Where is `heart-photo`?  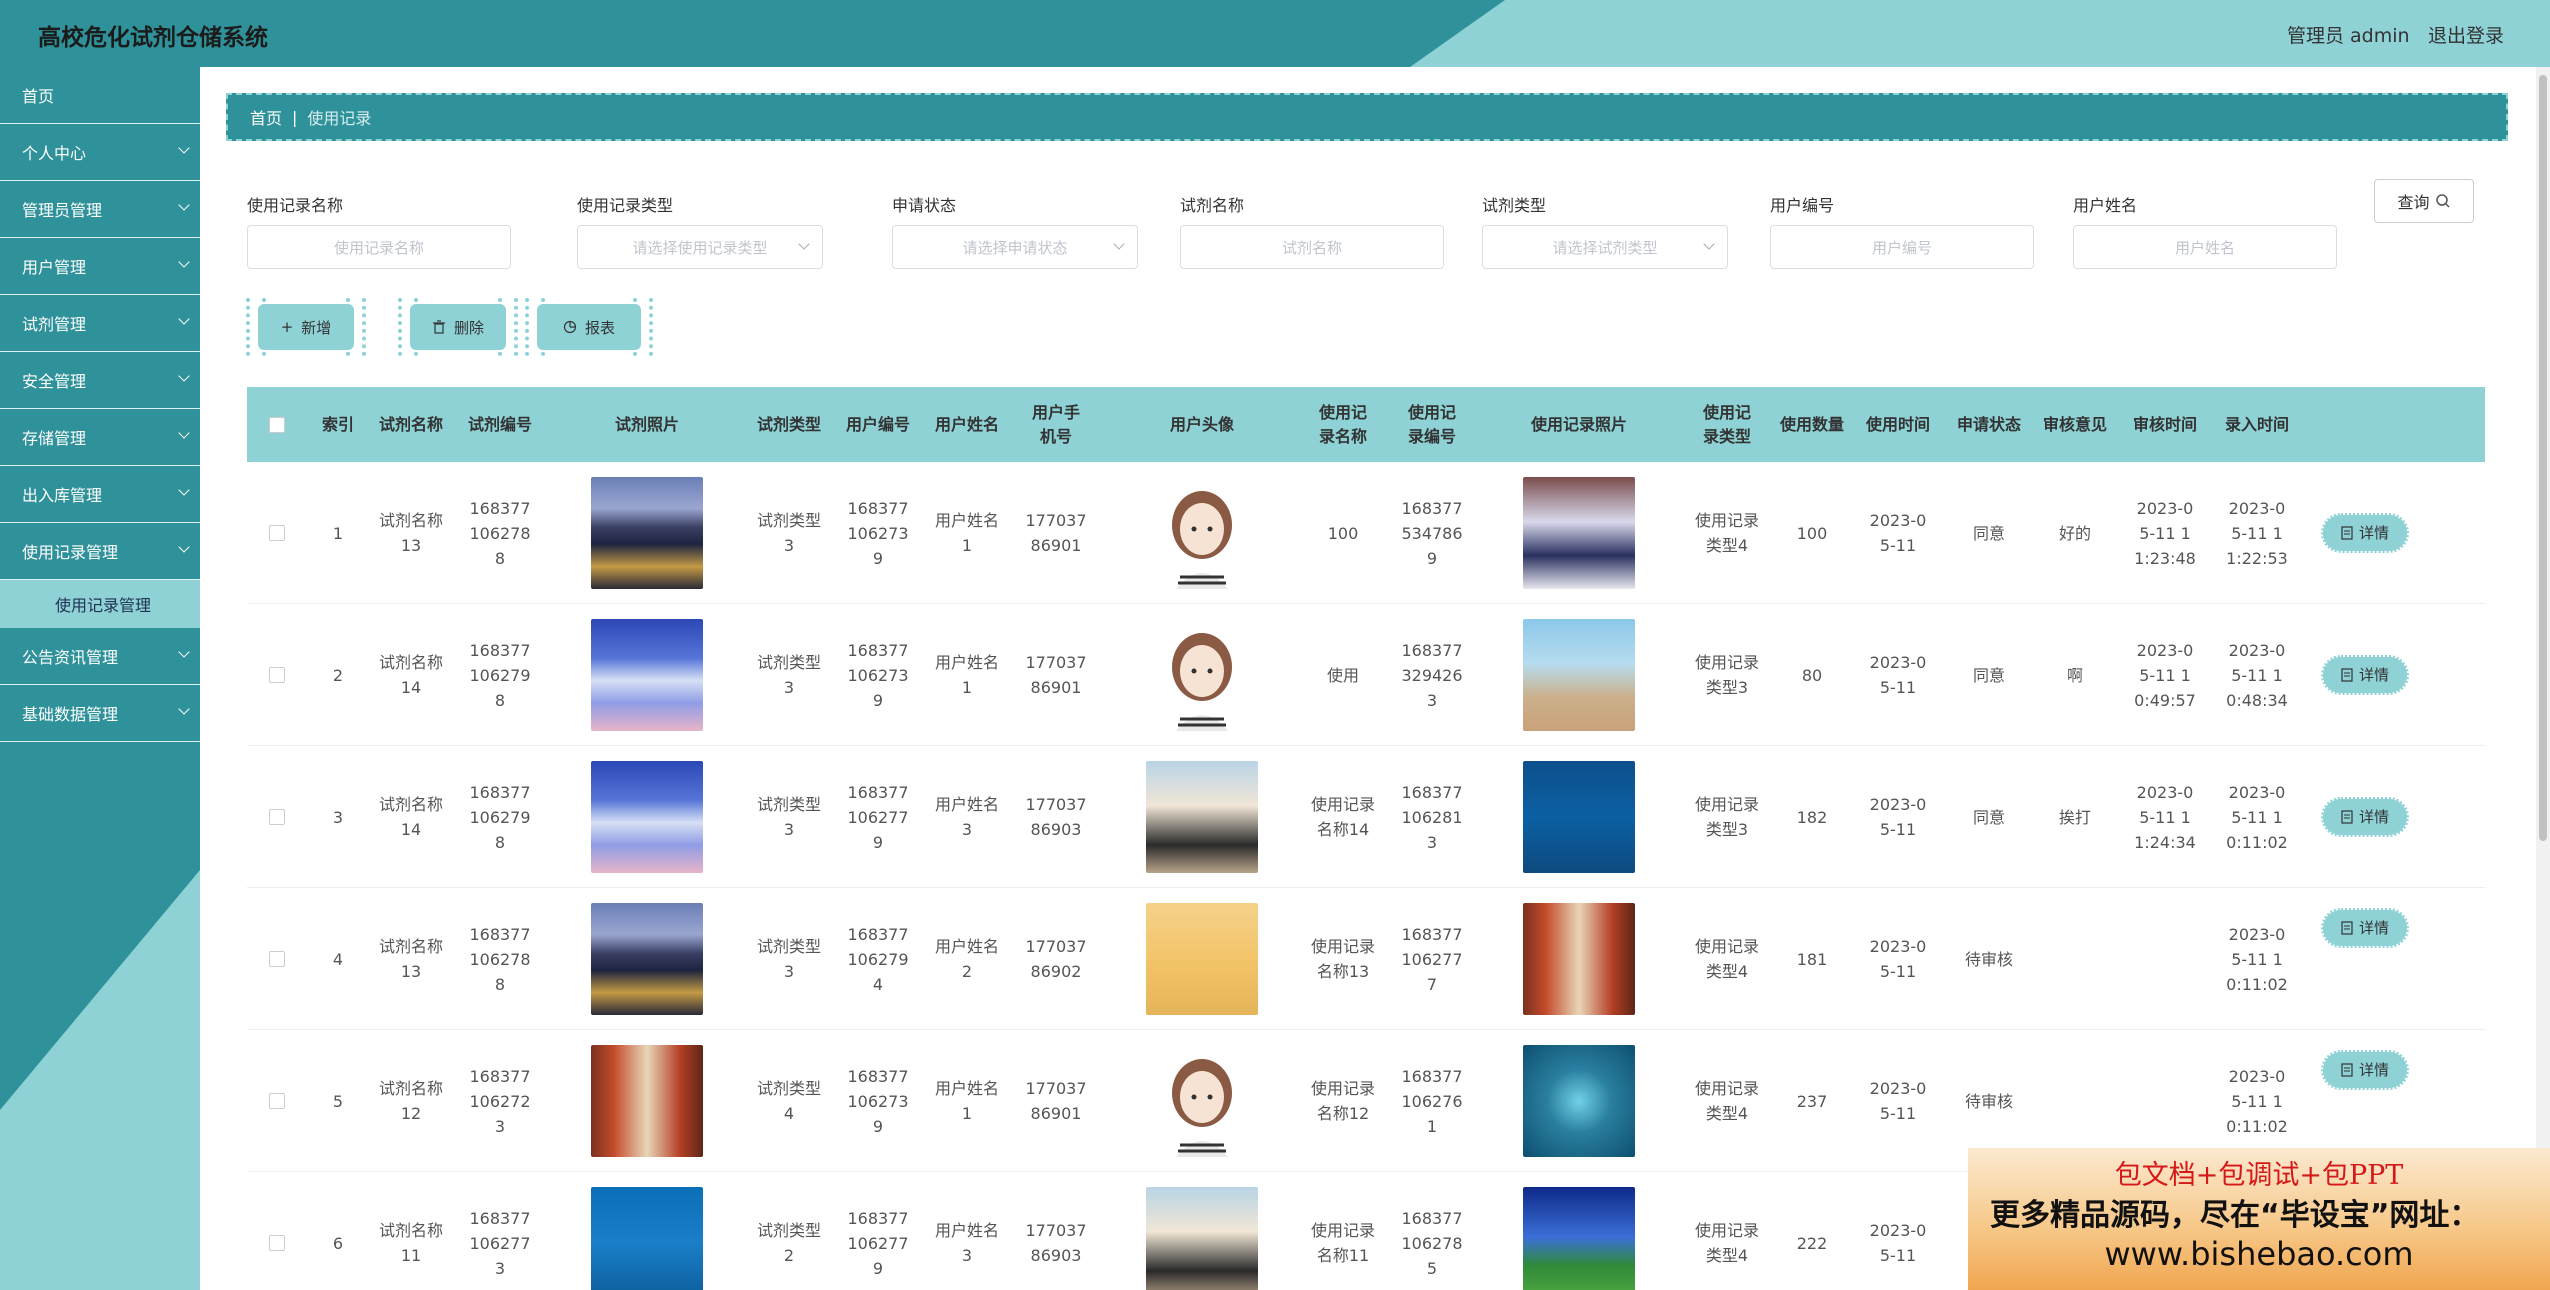 heart-photo is located at coordinates (1579, 1101).